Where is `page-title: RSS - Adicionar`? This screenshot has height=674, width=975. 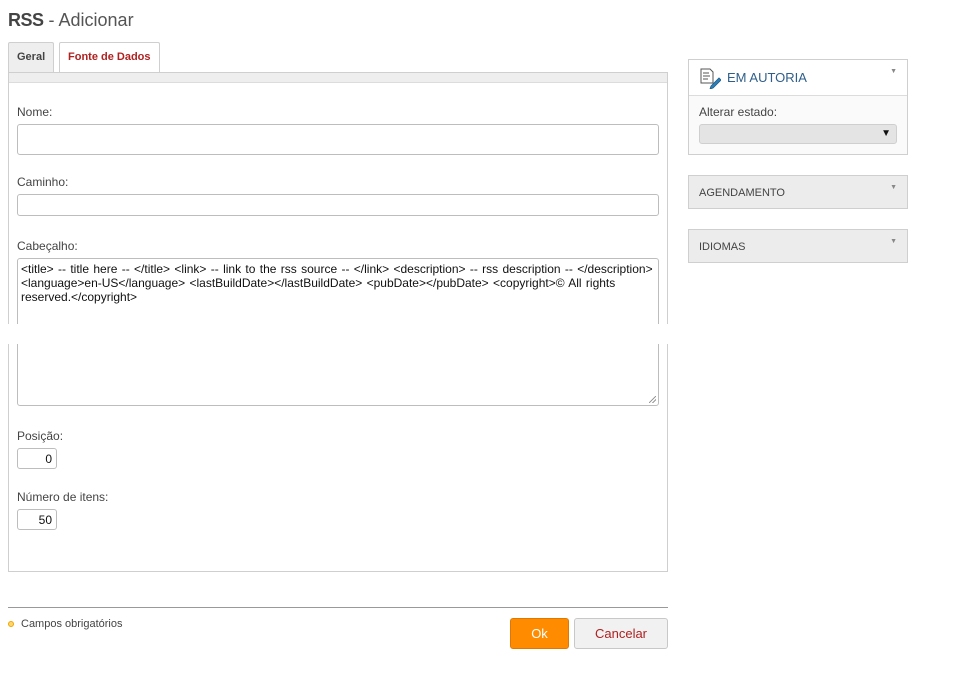
page-title: RSS - Adicionar is located at coordinates (71, 20).